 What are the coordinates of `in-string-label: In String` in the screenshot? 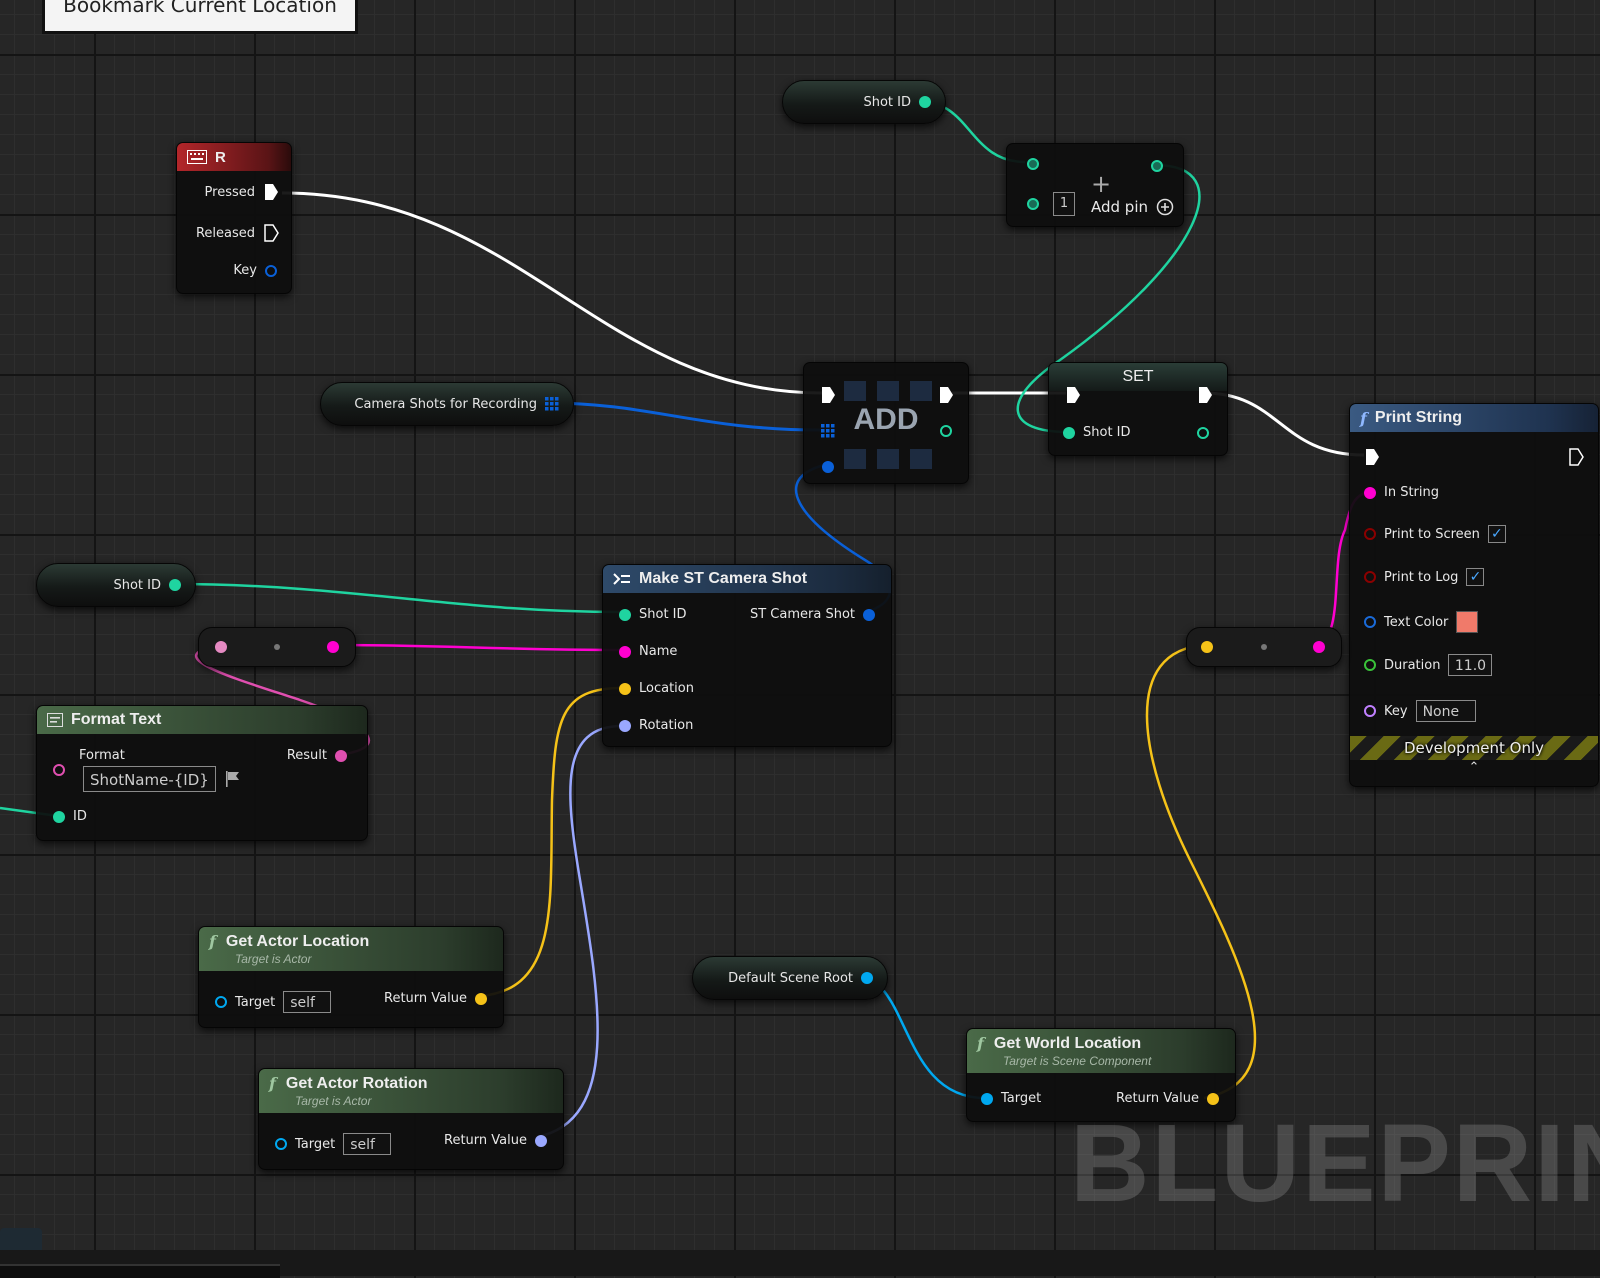 It's located at (1412, 492).